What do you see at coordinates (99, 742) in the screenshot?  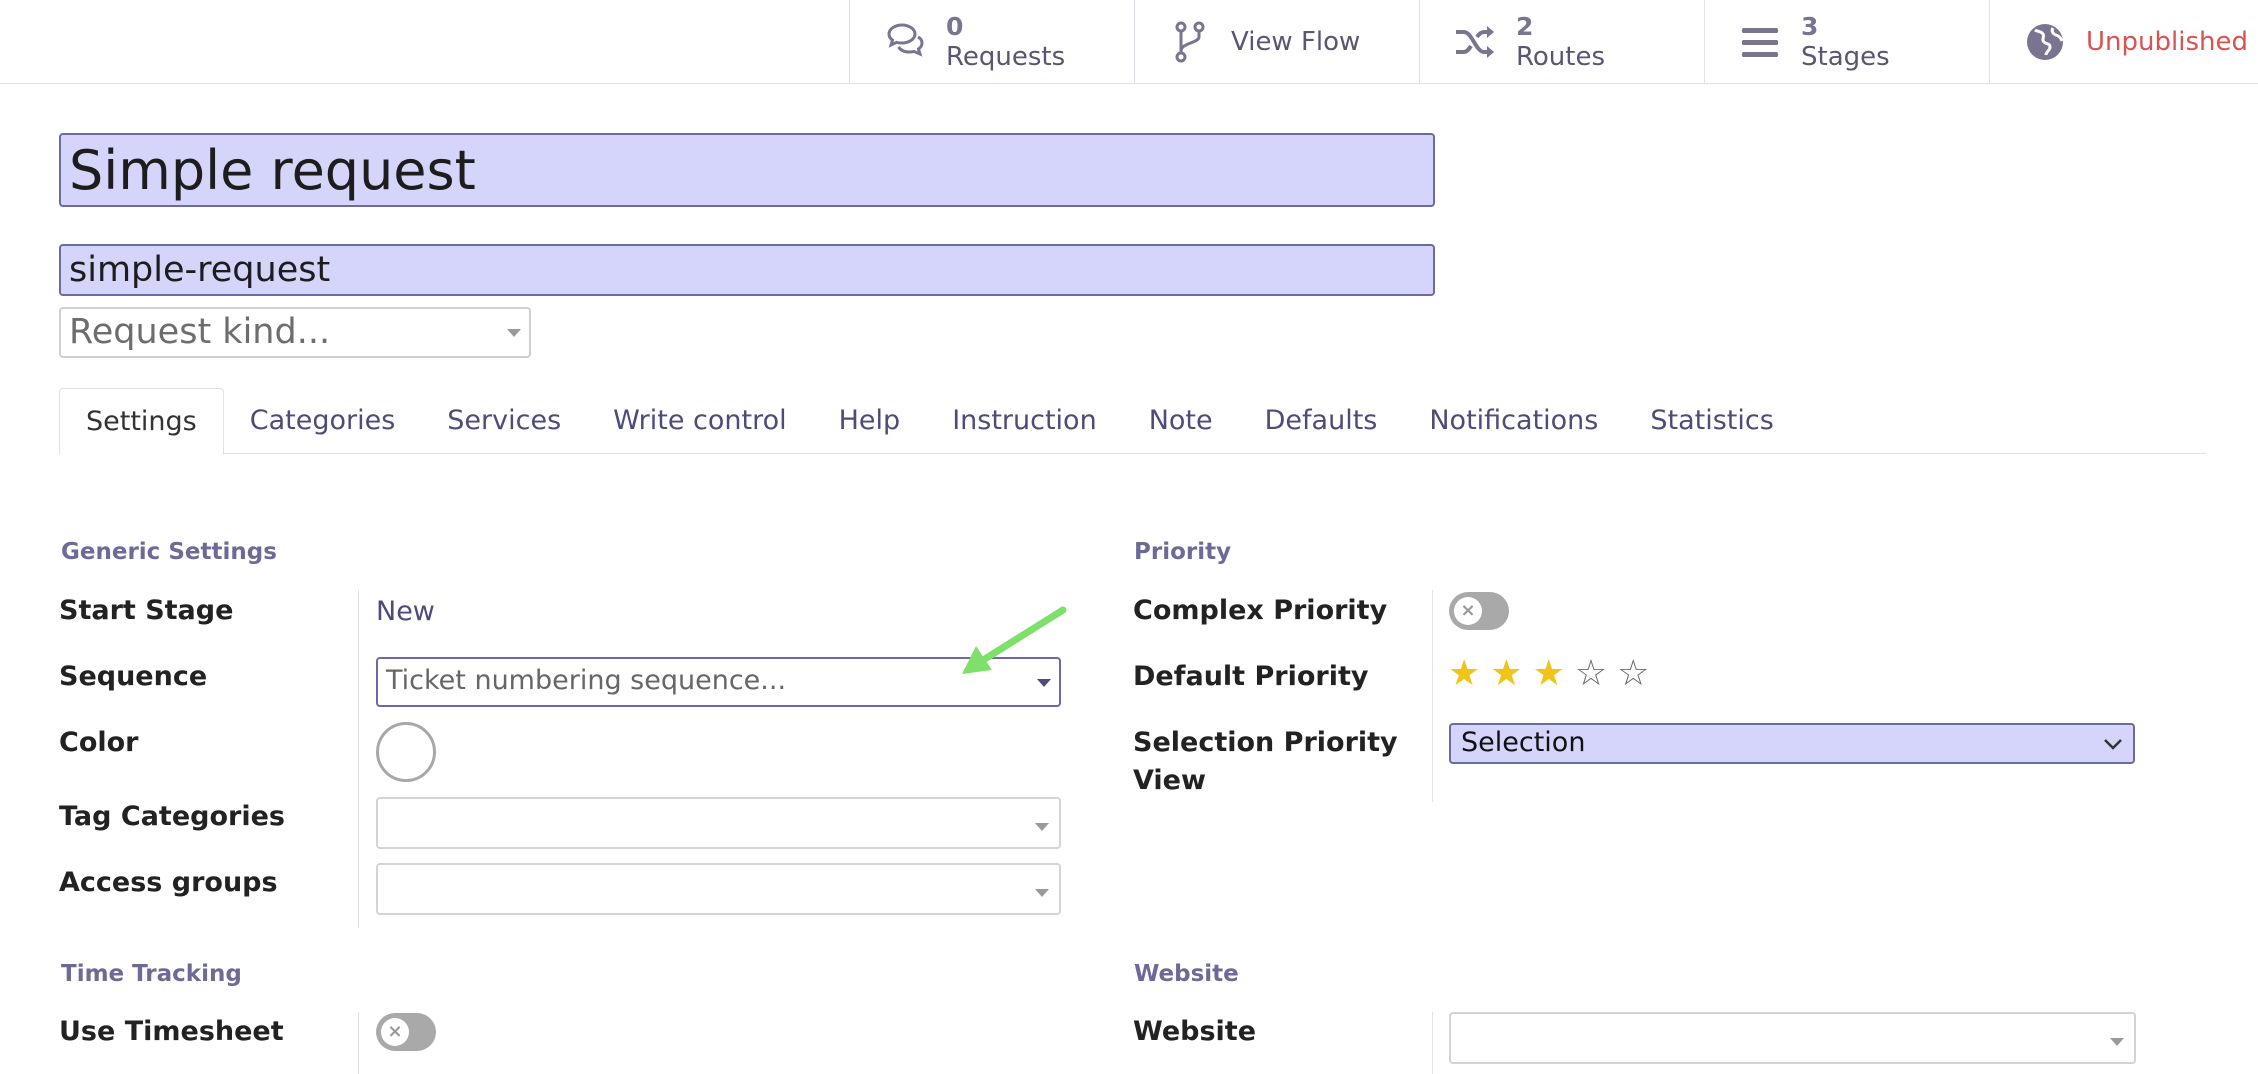 I see `color-label: Color` at bounding box center [99, 742].